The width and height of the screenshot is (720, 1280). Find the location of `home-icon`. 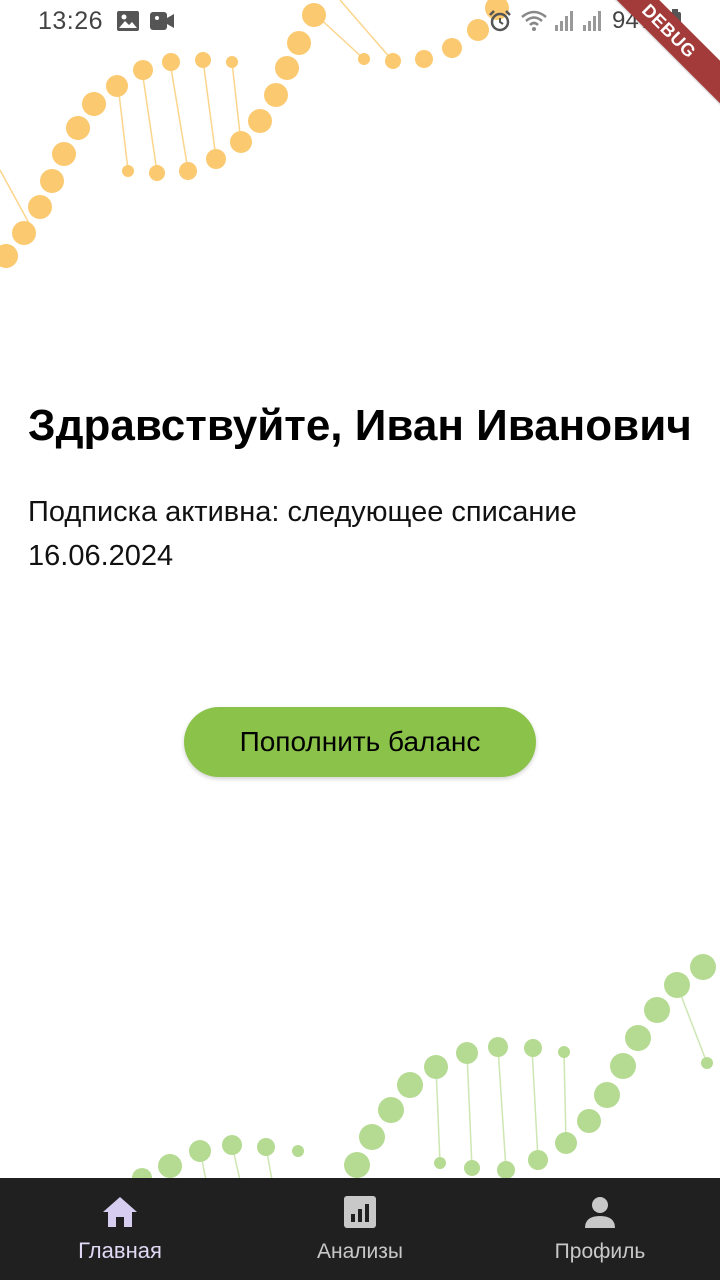

home-icon is located at coordinates (120, 1212).